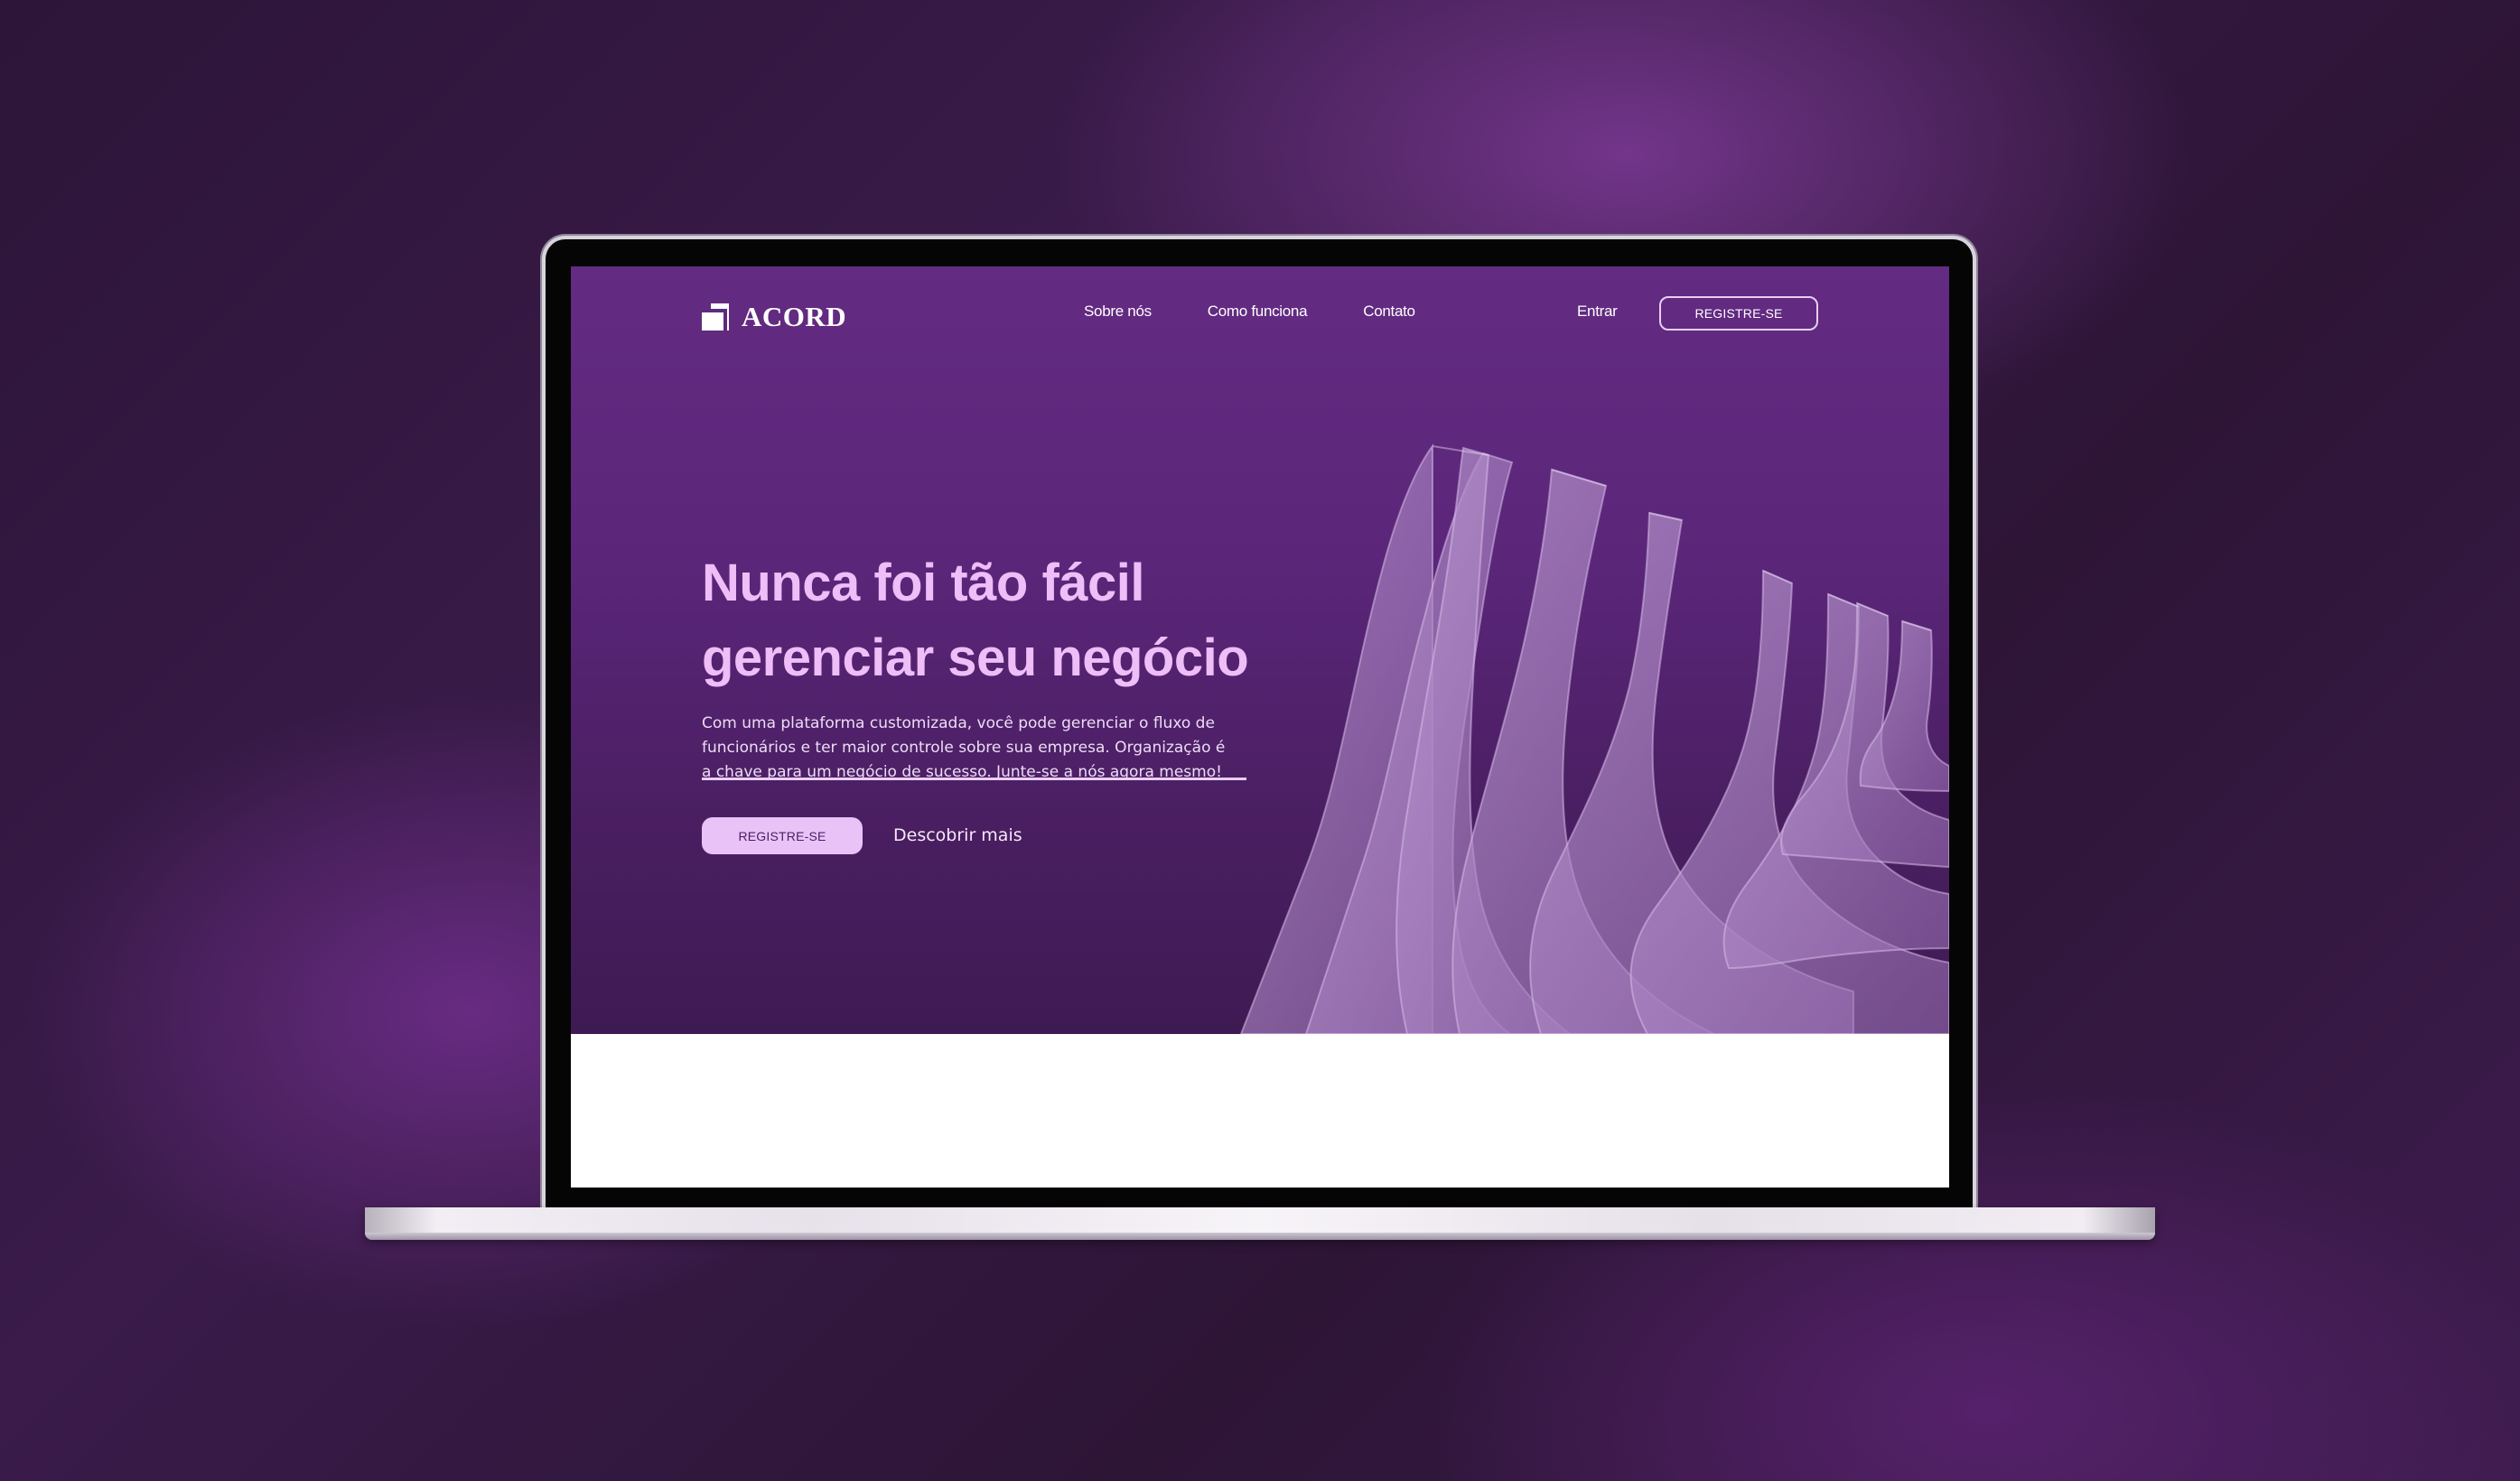  Describe the element at coordinates (1258, 312) in the screenshot. I see `nav-link-como-funciona: Como funciona` at that location.